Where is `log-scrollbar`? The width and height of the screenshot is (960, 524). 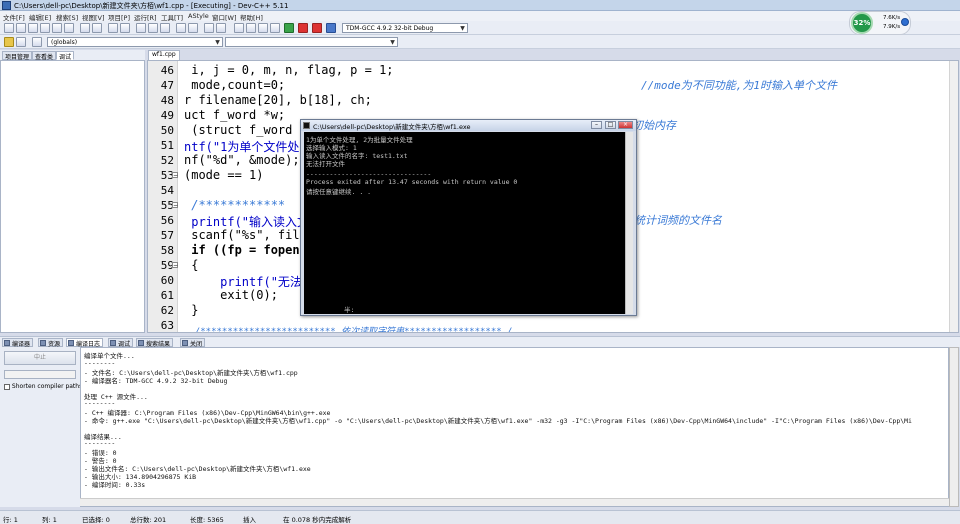 log-scrollbar is located at coordinates (954, 427).